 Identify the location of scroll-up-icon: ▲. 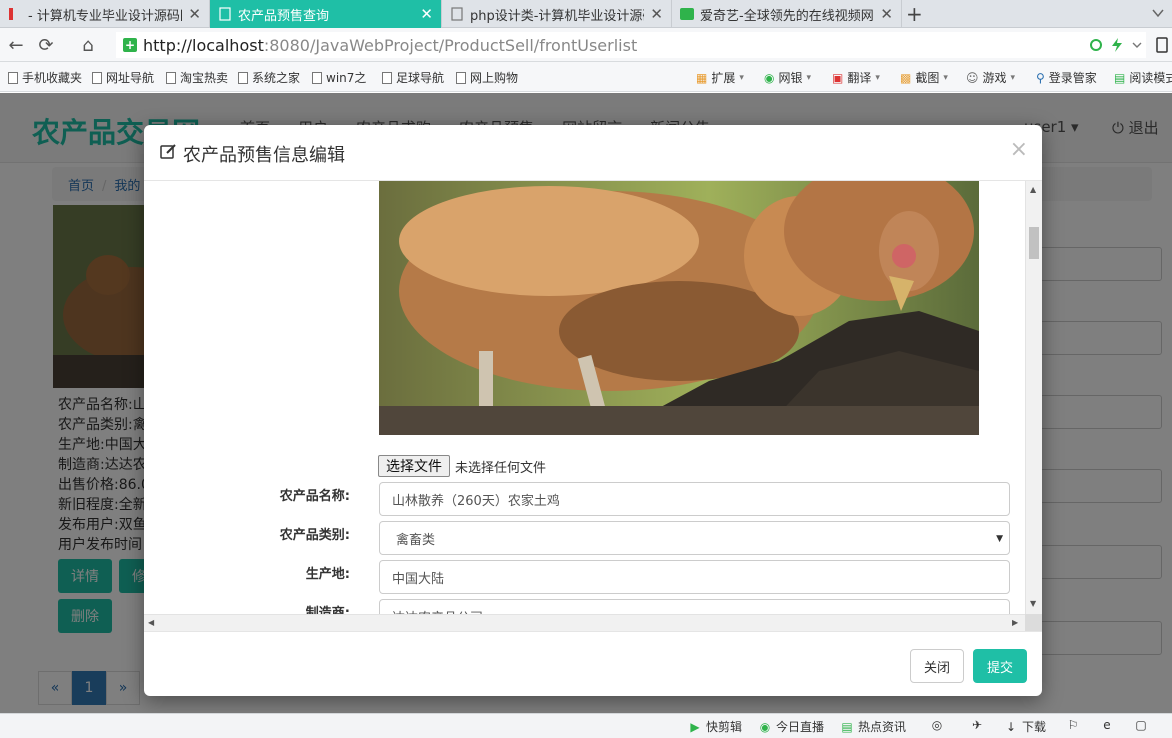
(1033, 189).